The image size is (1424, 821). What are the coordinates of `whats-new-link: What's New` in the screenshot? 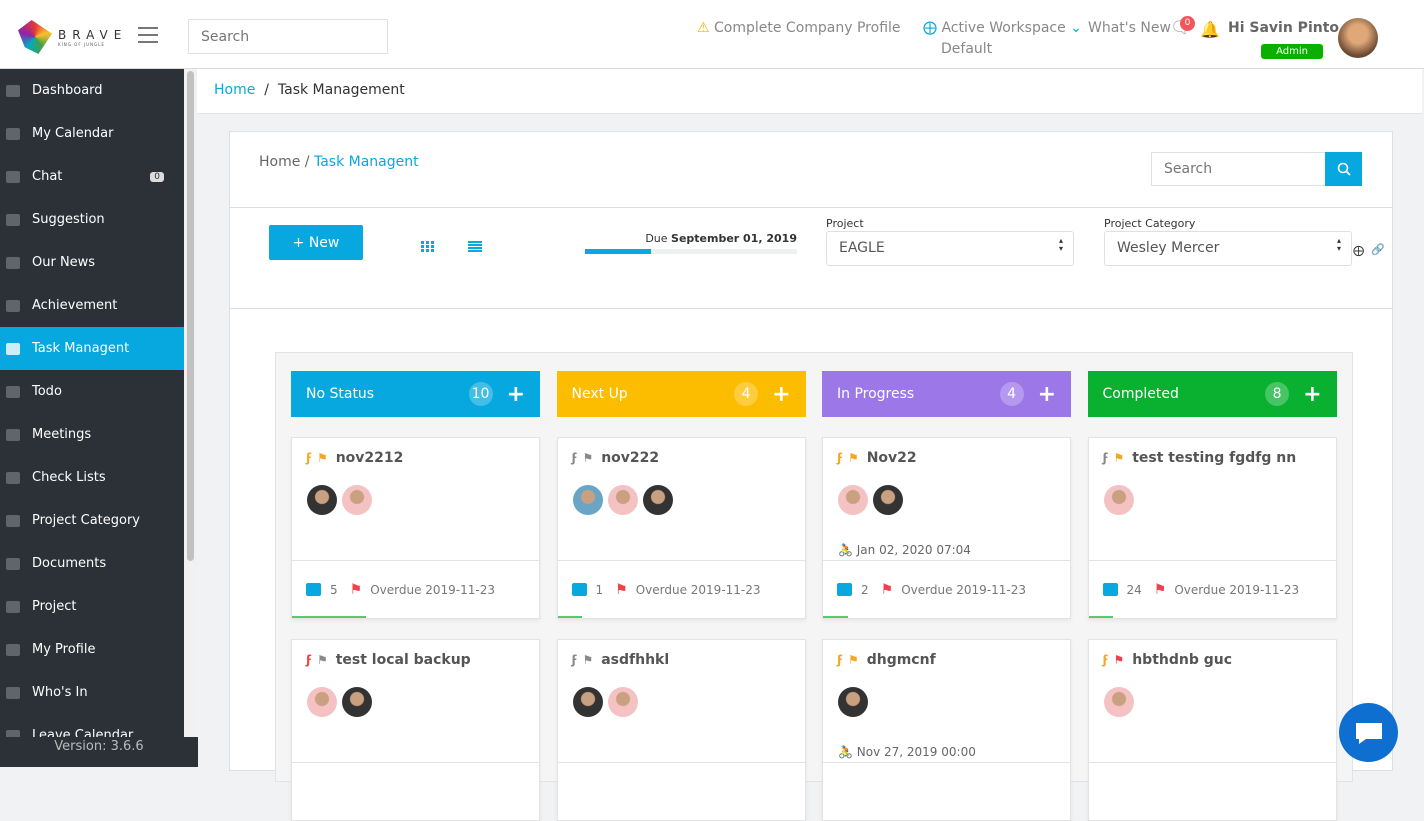 It's located at (1129, 28).